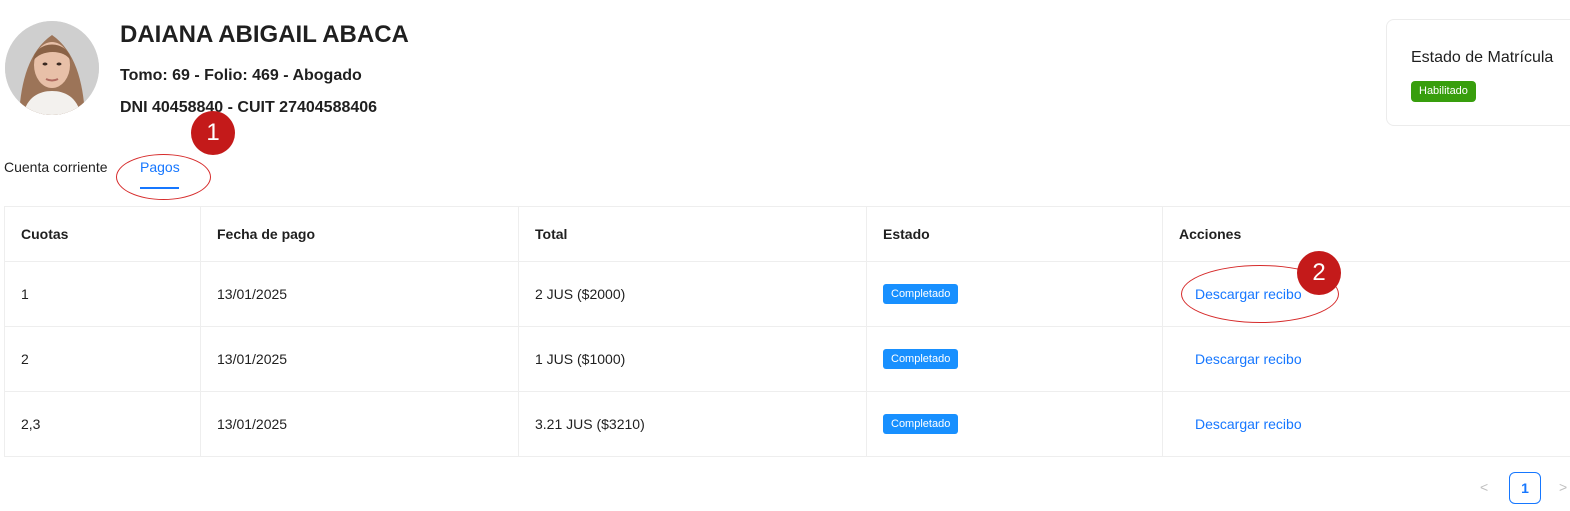 The image size is (1570, 511). What do you see at coordinates (241, 75) in the screenshot?
I see `profile-tomo-folio: Tomo: 69 - Folio: 469 - Abogado` at bounding box center [241, 75].